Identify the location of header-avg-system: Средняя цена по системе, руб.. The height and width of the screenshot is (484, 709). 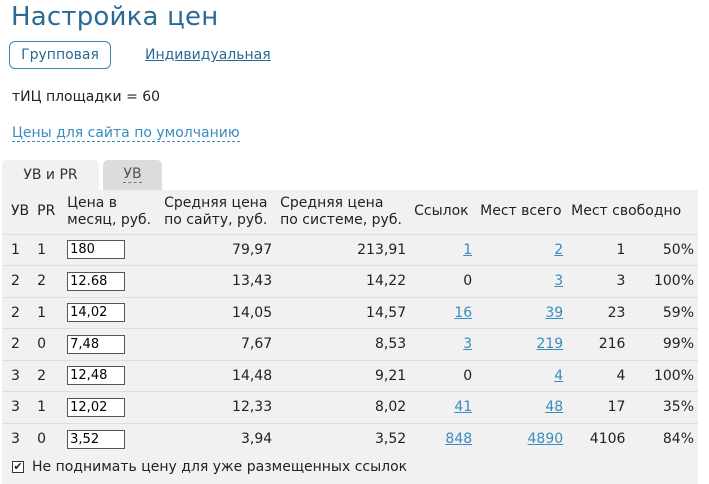
(343, 212).